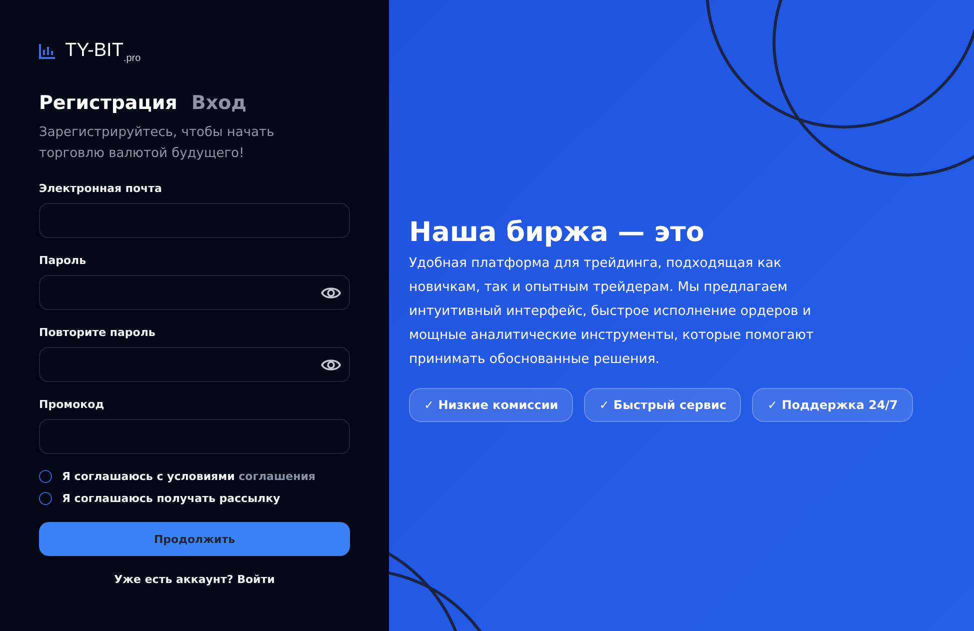 This screenshot has width=974, height=631. I want to click on field-label: Пароль, so click(63, 260).